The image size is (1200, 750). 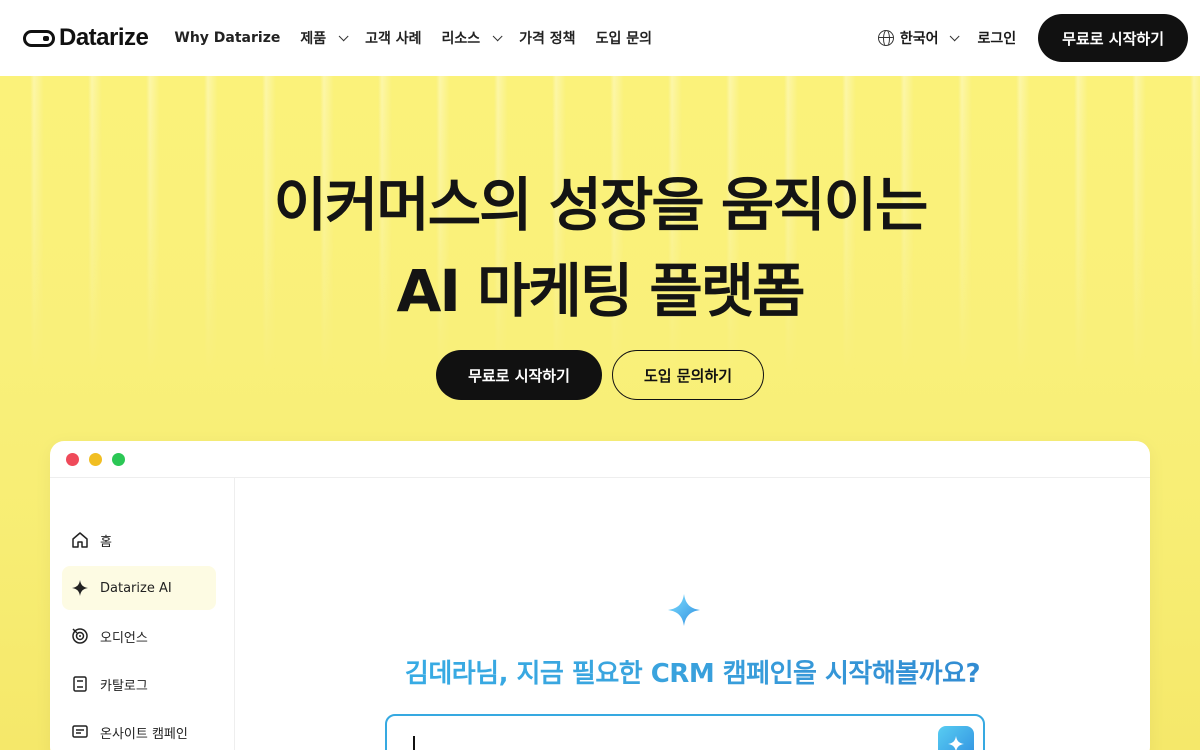 What do you see at coordinates (80, 636) in the screenshot?
I see `target-icon` at bounding box center [80, 636].